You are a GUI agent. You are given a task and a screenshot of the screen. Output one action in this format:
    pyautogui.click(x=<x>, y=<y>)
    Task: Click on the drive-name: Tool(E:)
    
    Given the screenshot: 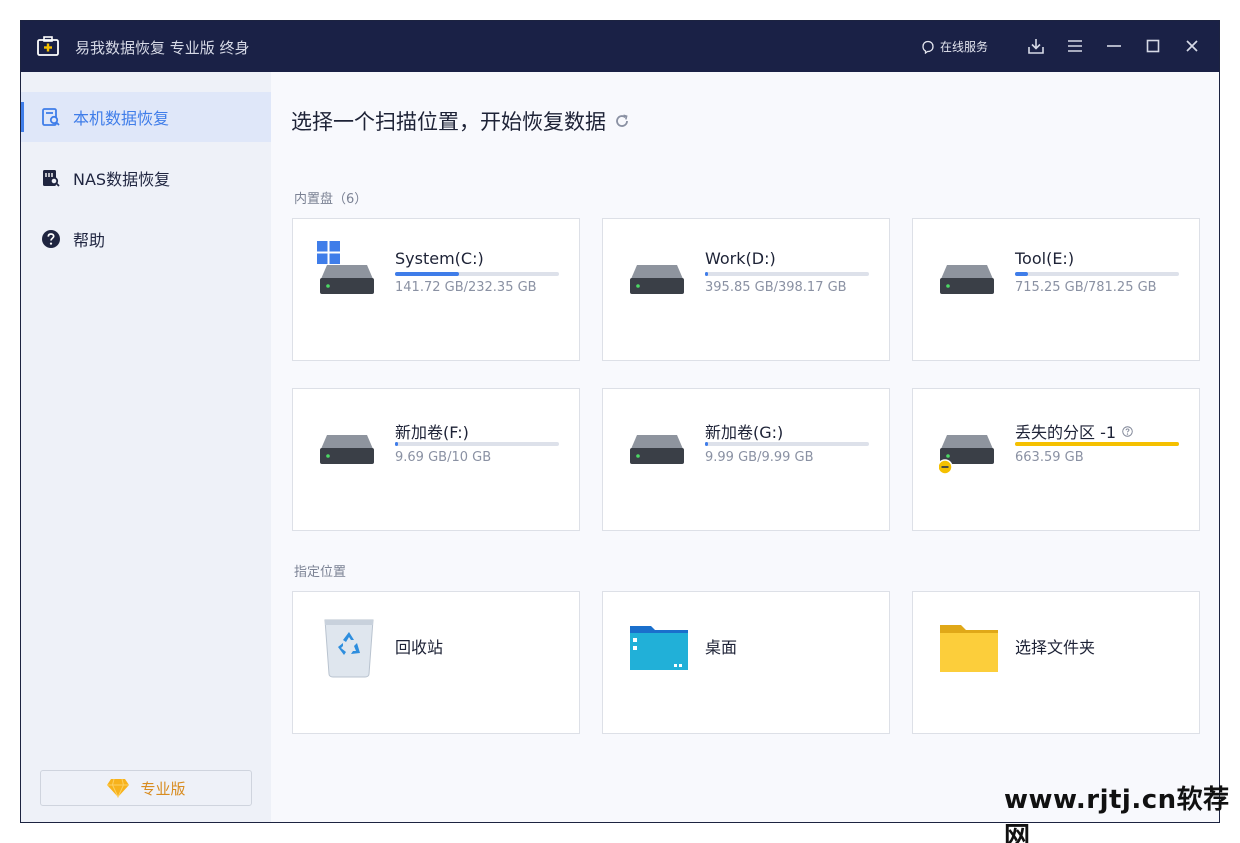 What is the action you would take?
    pyautogui.click(x=1045, y=258)
    